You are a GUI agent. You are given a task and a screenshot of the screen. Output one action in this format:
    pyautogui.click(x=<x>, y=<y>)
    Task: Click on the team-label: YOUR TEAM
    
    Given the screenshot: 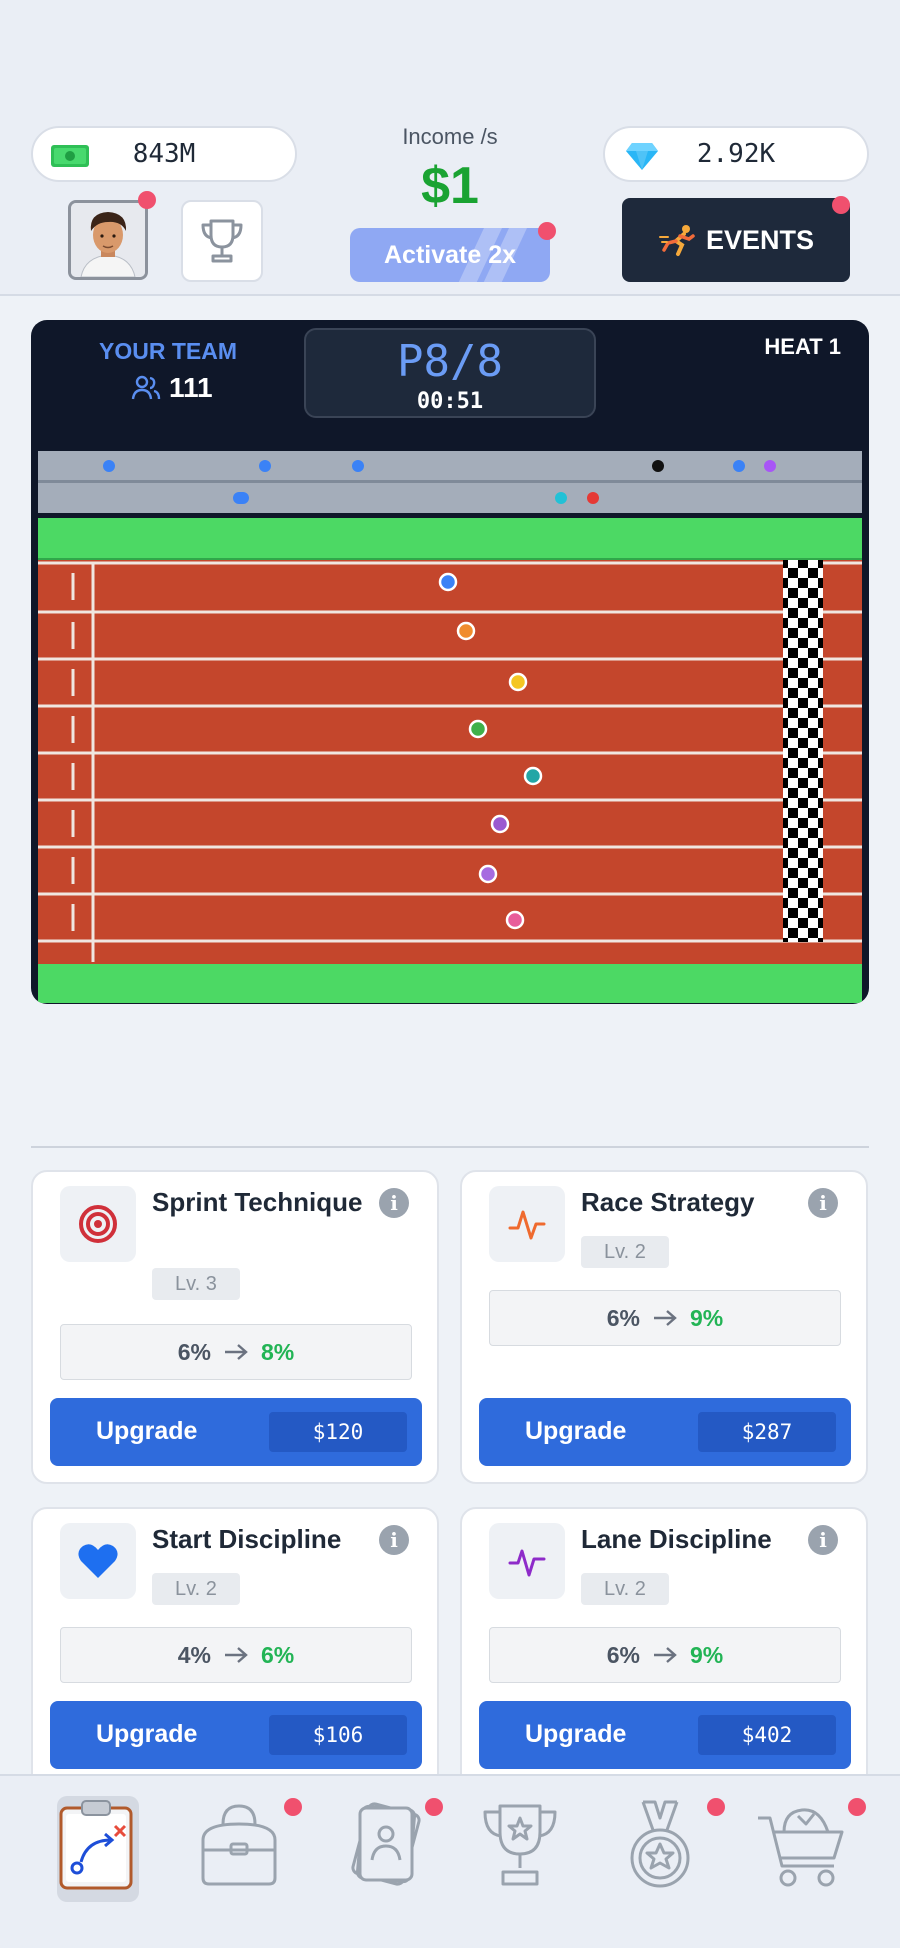 What is the action you would take?
    pyautogui.click(x=168, y=351)
    